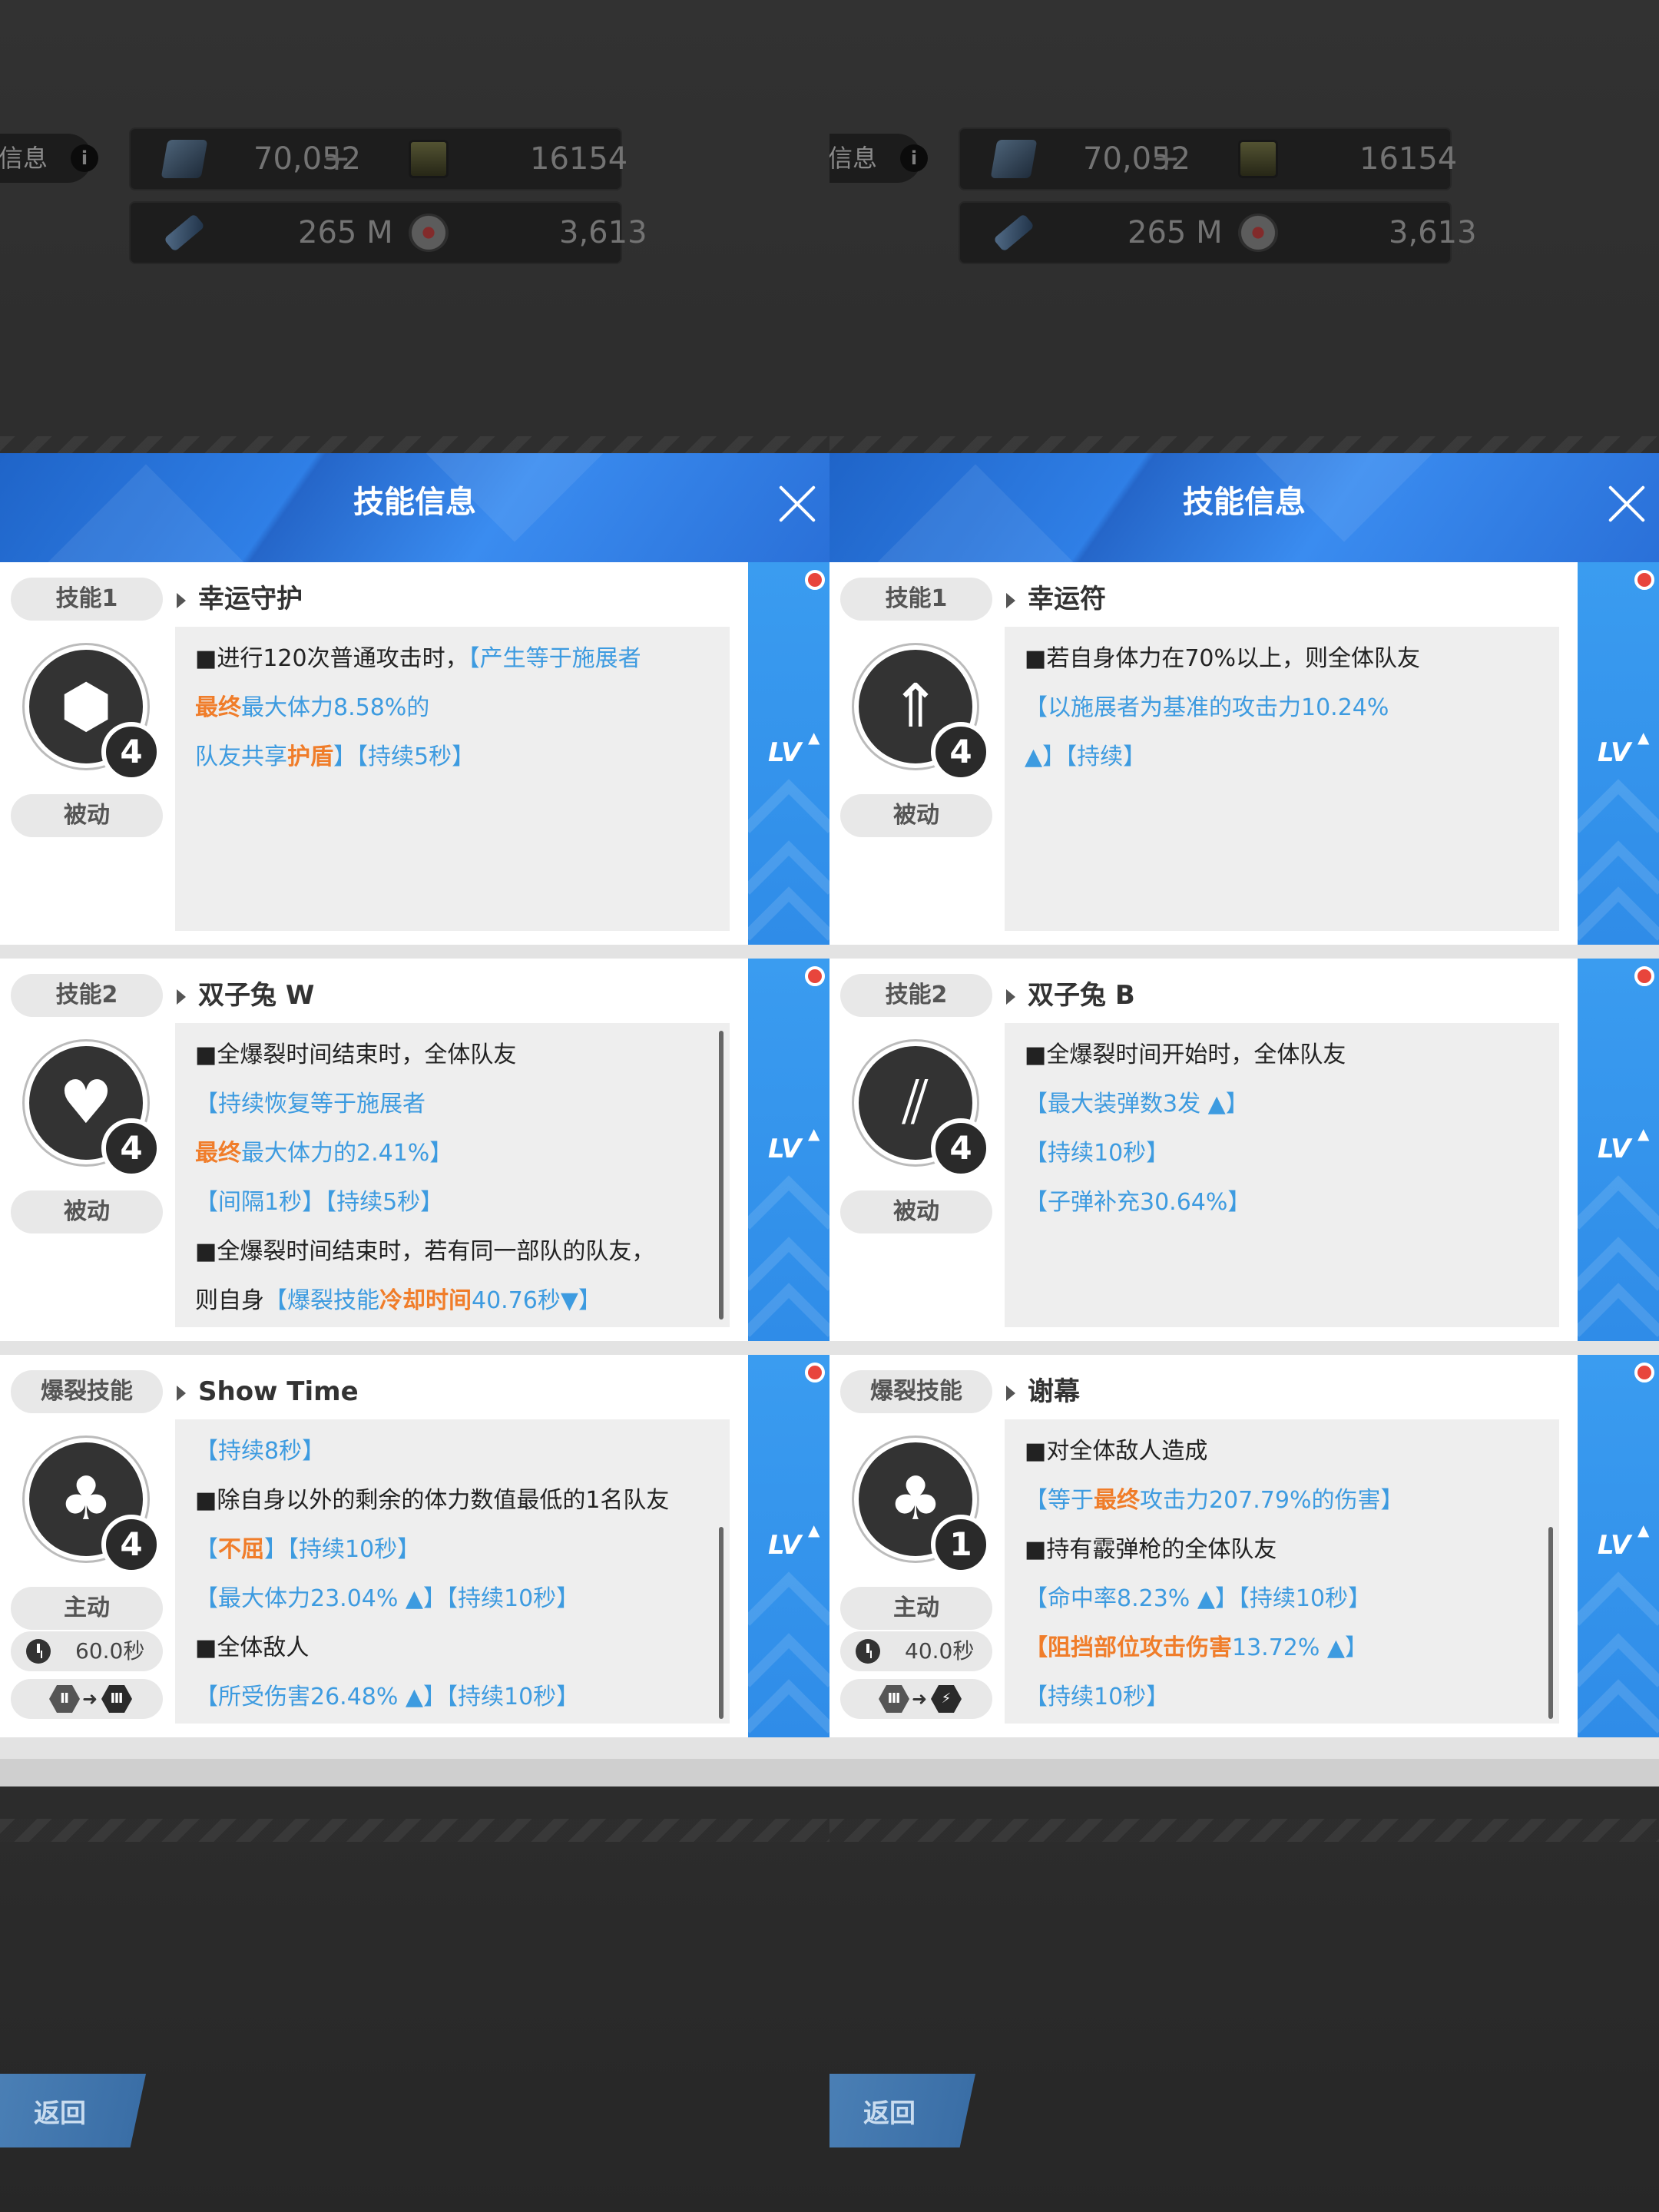 The width and height of the screenshot is (1659, 2212). What do you see at coordinates (456, 757) in the screenshot?
I see `description-line: 队友共享护盾】【持续5秒】` at bounding box center [456, 757].